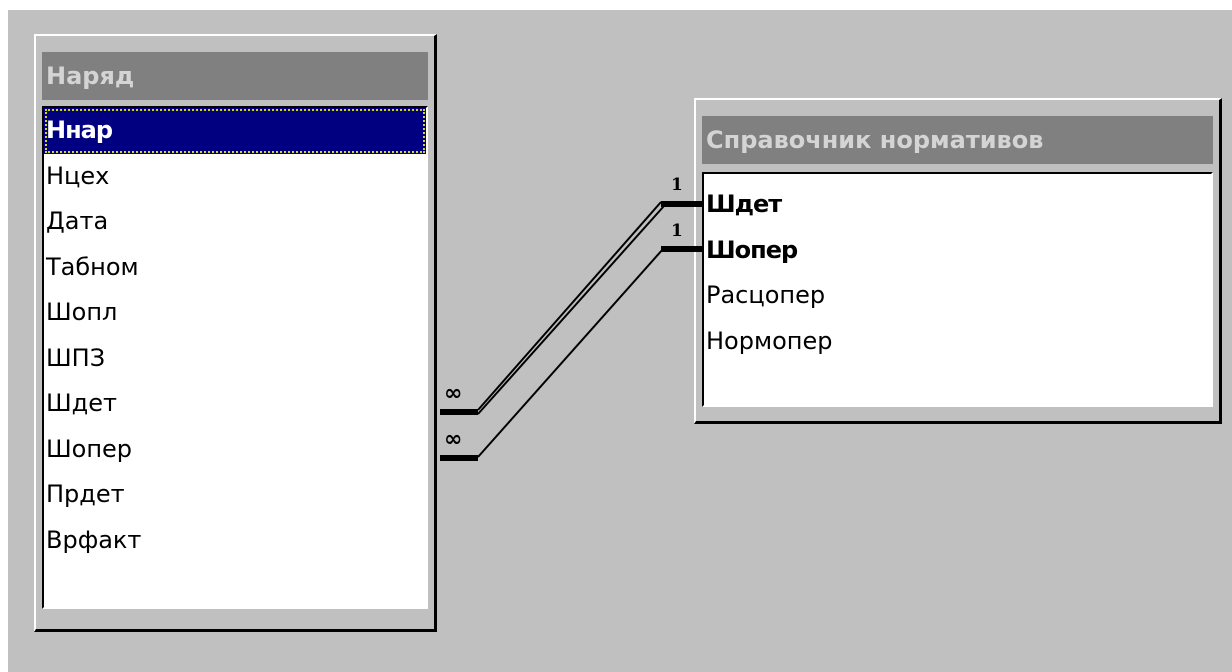  Describe the element at coordinates (957, 296) in the screenshot. I see `field-item: Расцопер` at that location.